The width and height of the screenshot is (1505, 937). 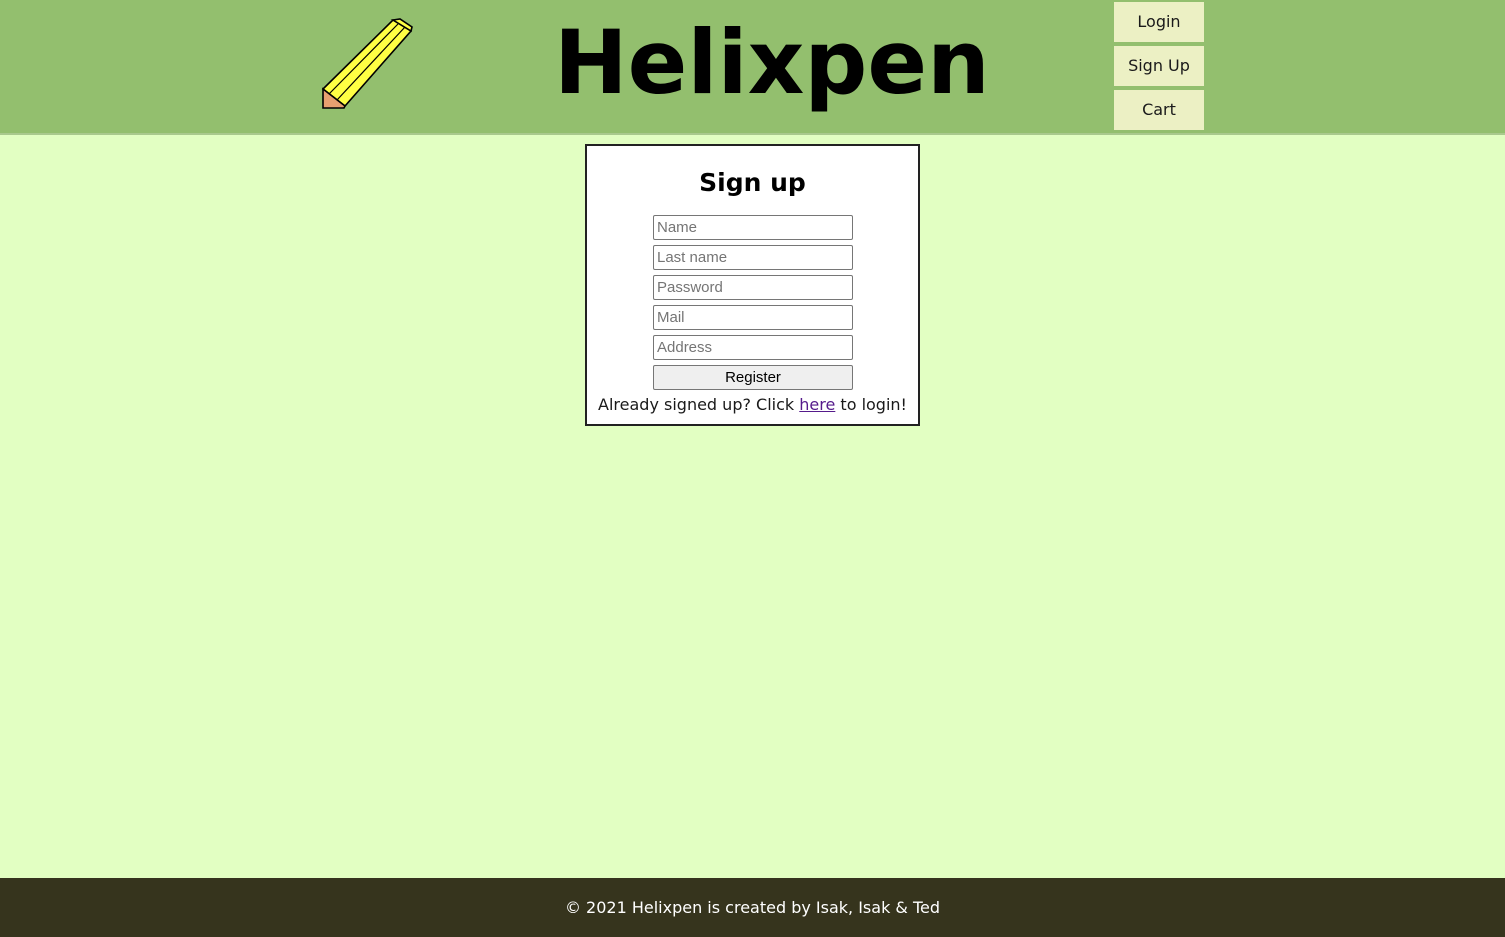 I want to click on name-input, so click(x=753, y=227).